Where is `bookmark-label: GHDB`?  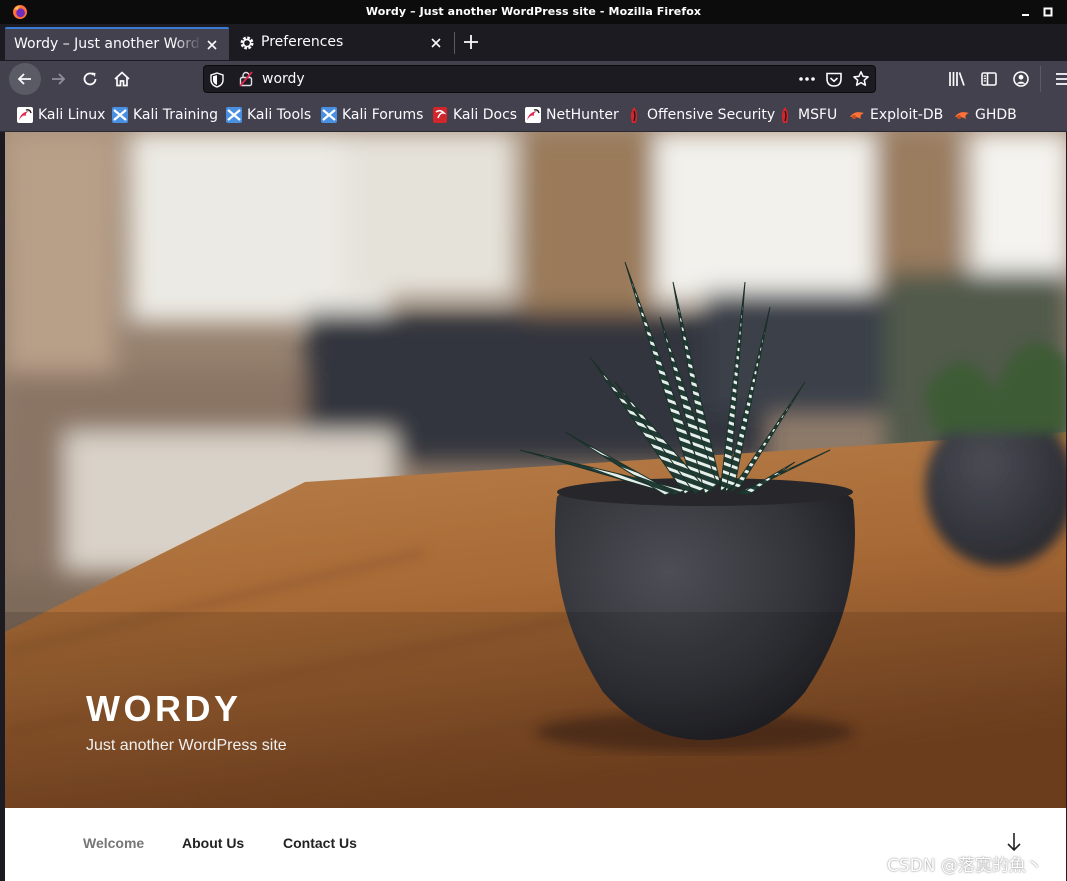 bookmark-label: GHDB is located at coordinates (996, 115).